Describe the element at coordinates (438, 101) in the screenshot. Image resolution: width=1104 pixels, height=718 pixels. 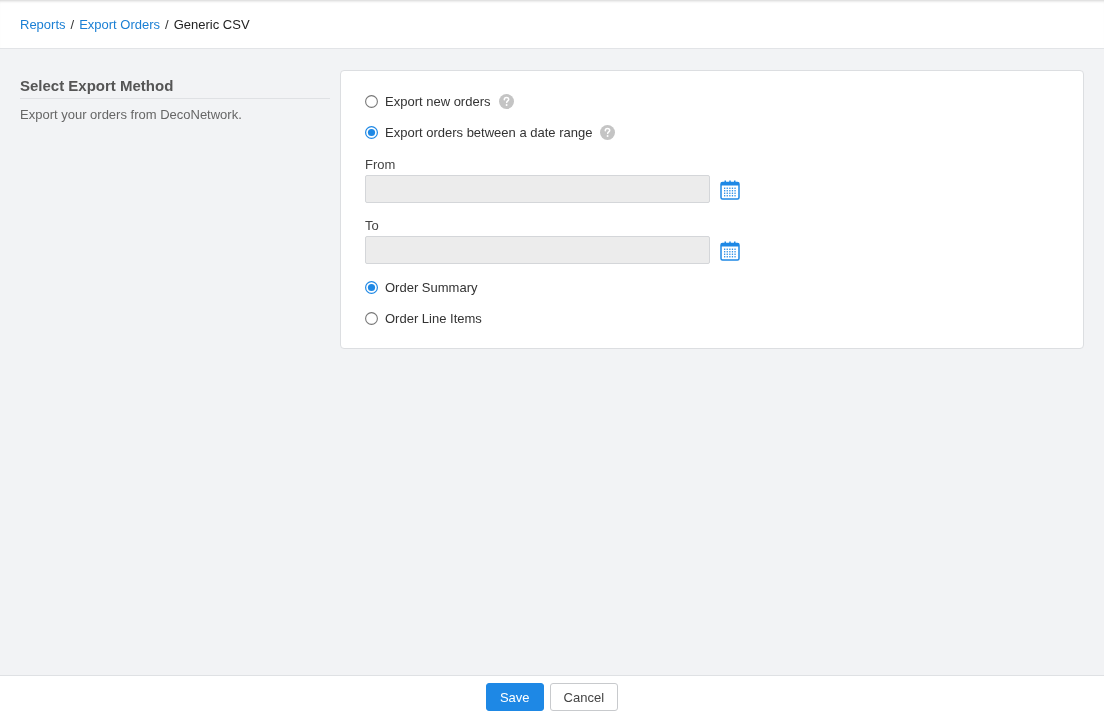
I see `radio-label: Export new orders` at that location.